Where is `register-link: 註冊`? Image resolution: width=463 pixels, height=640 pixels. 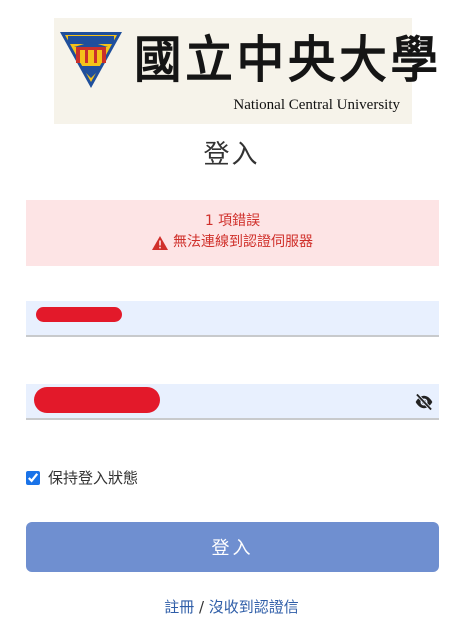
register-link: 註冊 is located at coordinates (179, 607).